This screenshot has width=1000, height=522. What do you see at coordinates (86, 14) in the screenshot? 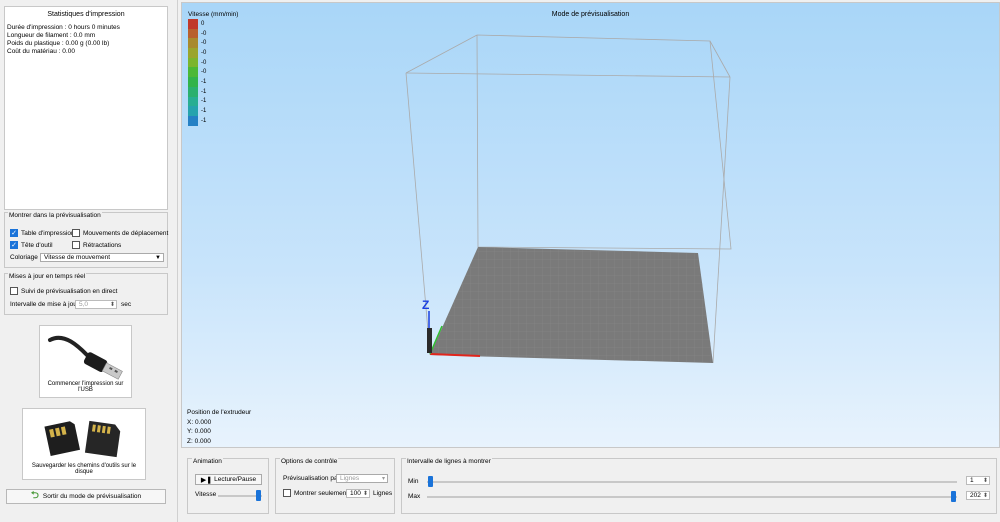
I see `print-stats-title: Statistiques d'impression` at bounding box center [86, 14].